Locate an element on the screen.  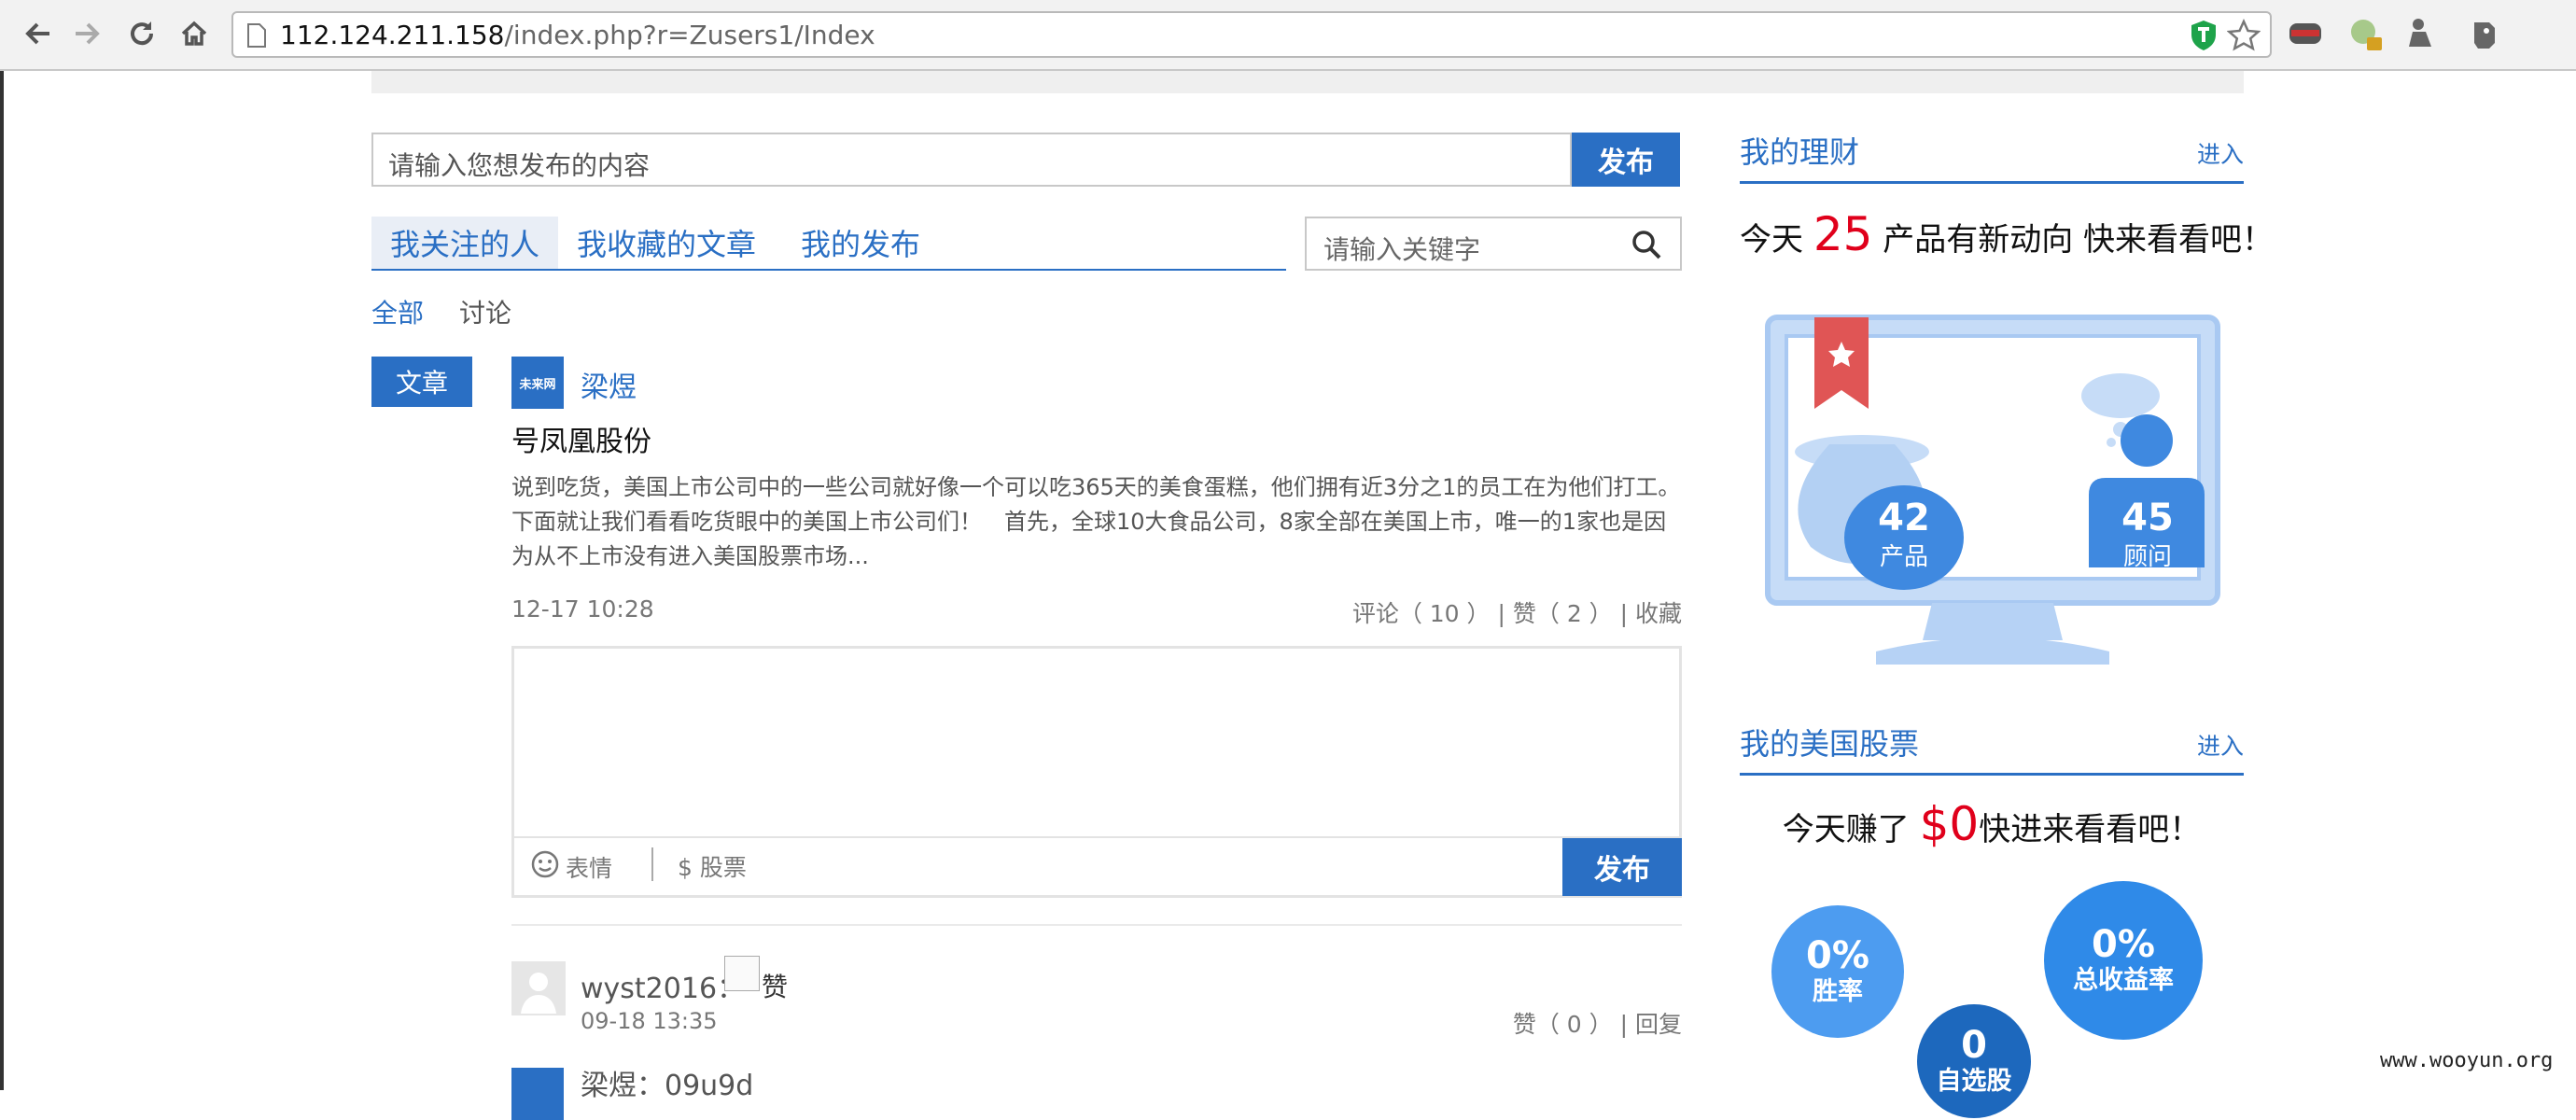
wealth-msg-post: 产品有新动向 快来看看吧！ is located at coordinates (2073, 240).